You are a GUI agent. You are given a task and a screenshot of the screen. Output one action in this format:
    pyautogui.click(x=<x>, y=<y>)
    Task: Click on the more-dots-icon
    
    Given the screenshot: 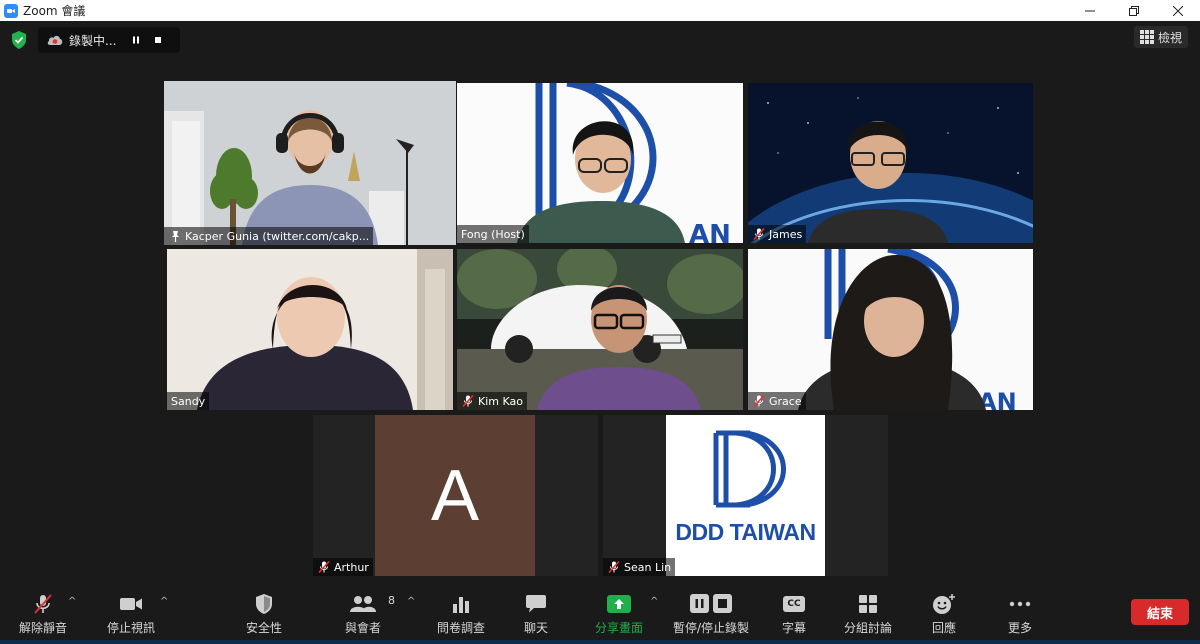 What is the action you would take?
    pyautogui.click(x=1020, y=604)
    